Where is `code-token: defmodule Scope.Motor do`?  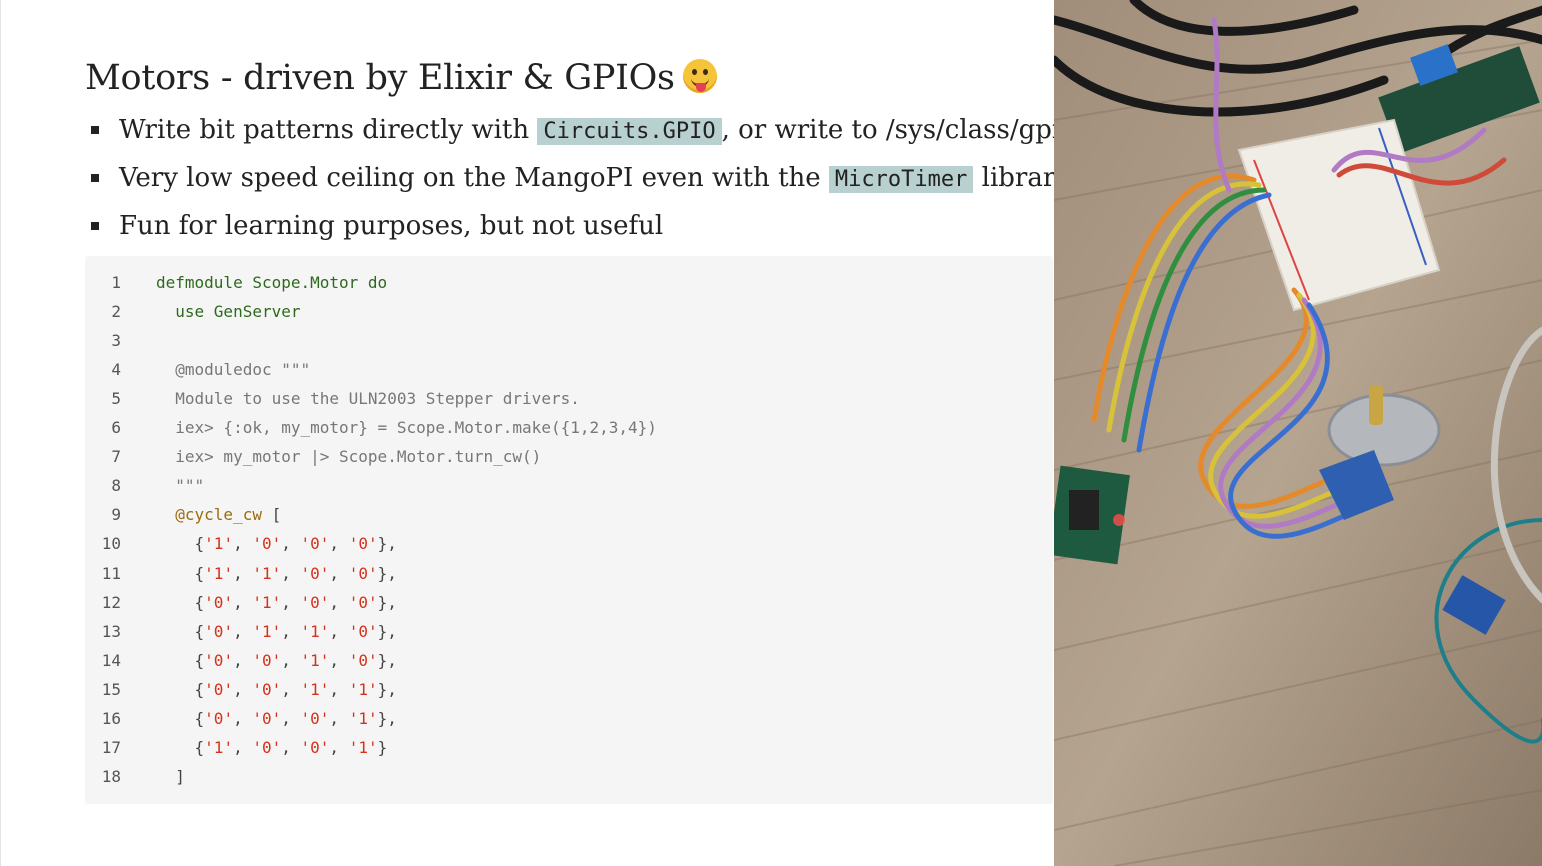
code-token: defmodule Scope.Motor do is located at coordinates (272, 282).